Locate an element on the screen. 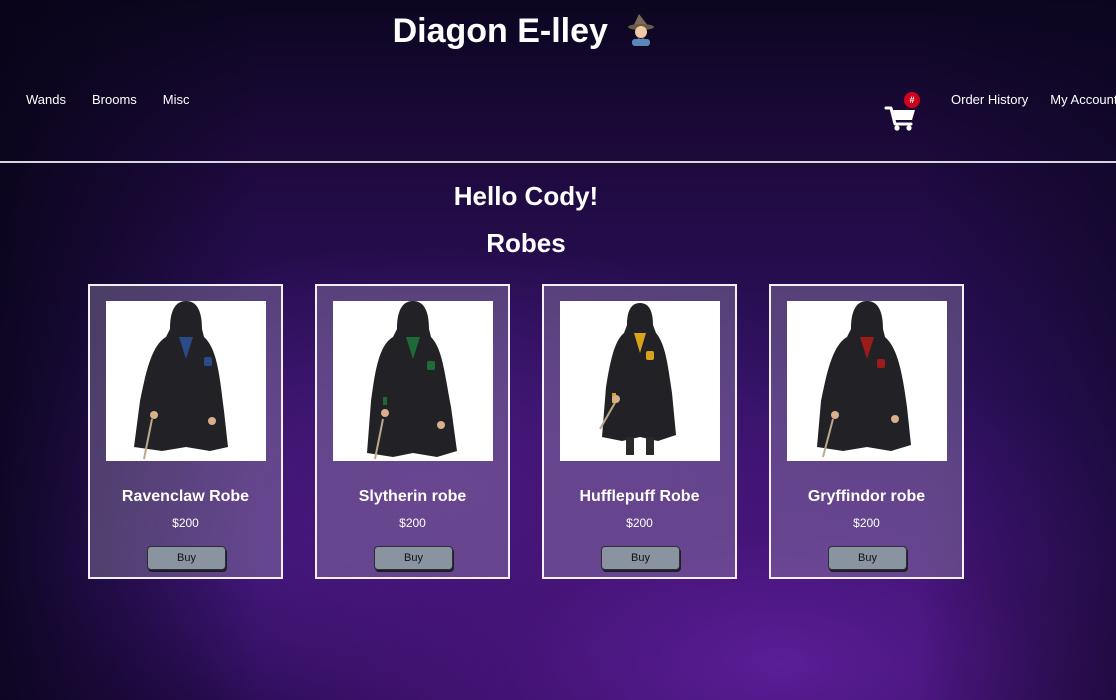 This screenshot has width=1116, height=700. product-name: Hufflepuff Robe is located at coordinates (639, 496).